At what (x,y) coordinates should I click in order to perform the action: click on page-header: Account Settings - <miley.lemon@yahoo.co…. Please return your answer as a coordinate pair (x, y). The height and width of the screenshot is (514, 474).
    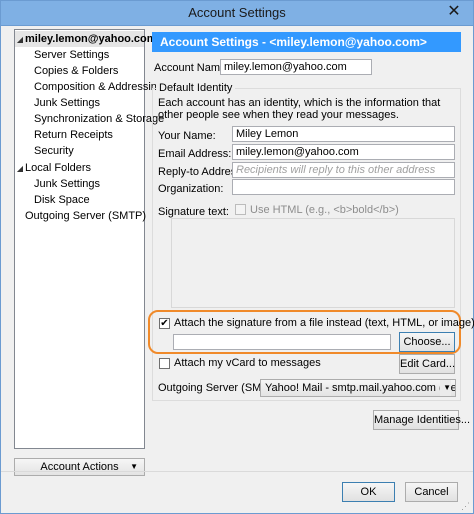
    Looking at the image, I should click on (306, 42).